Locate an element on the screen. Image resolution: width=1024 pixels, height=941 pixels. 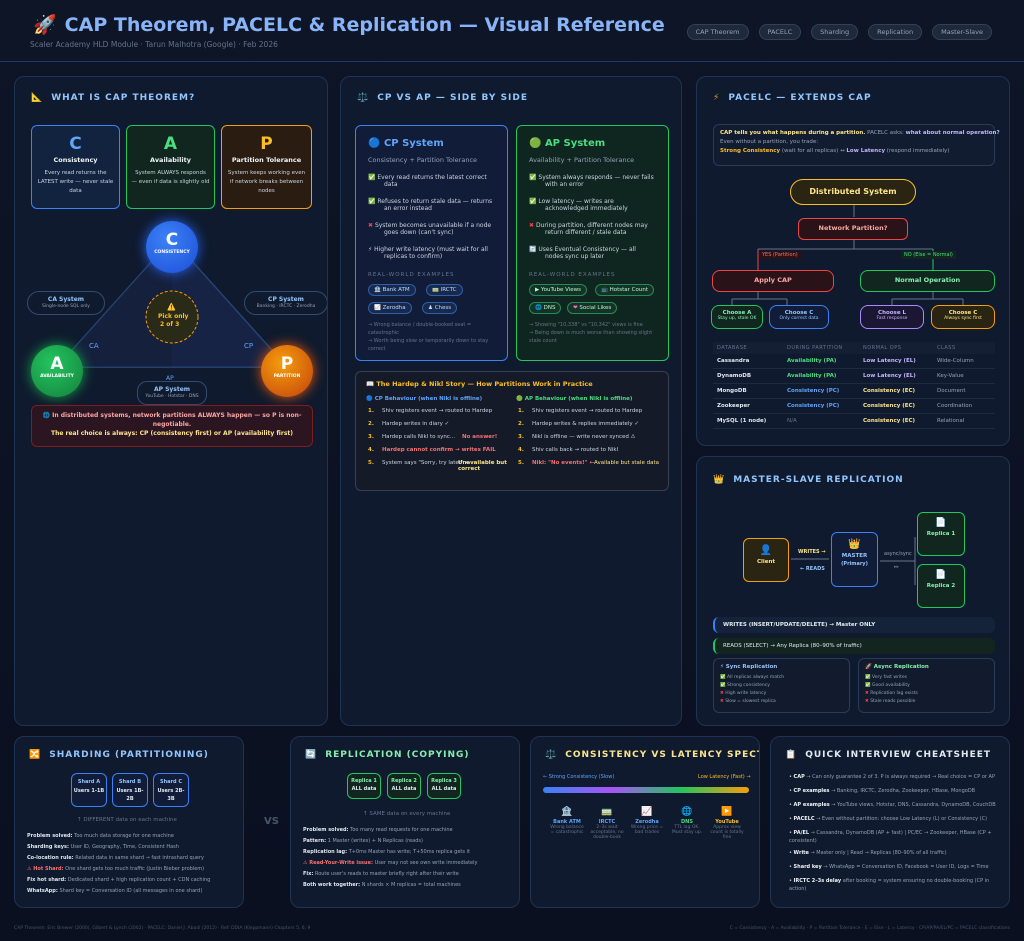
story-cp-head: 🔵 CP Behaviour (when Nikl is offline) is located at coordinates (424, 399).